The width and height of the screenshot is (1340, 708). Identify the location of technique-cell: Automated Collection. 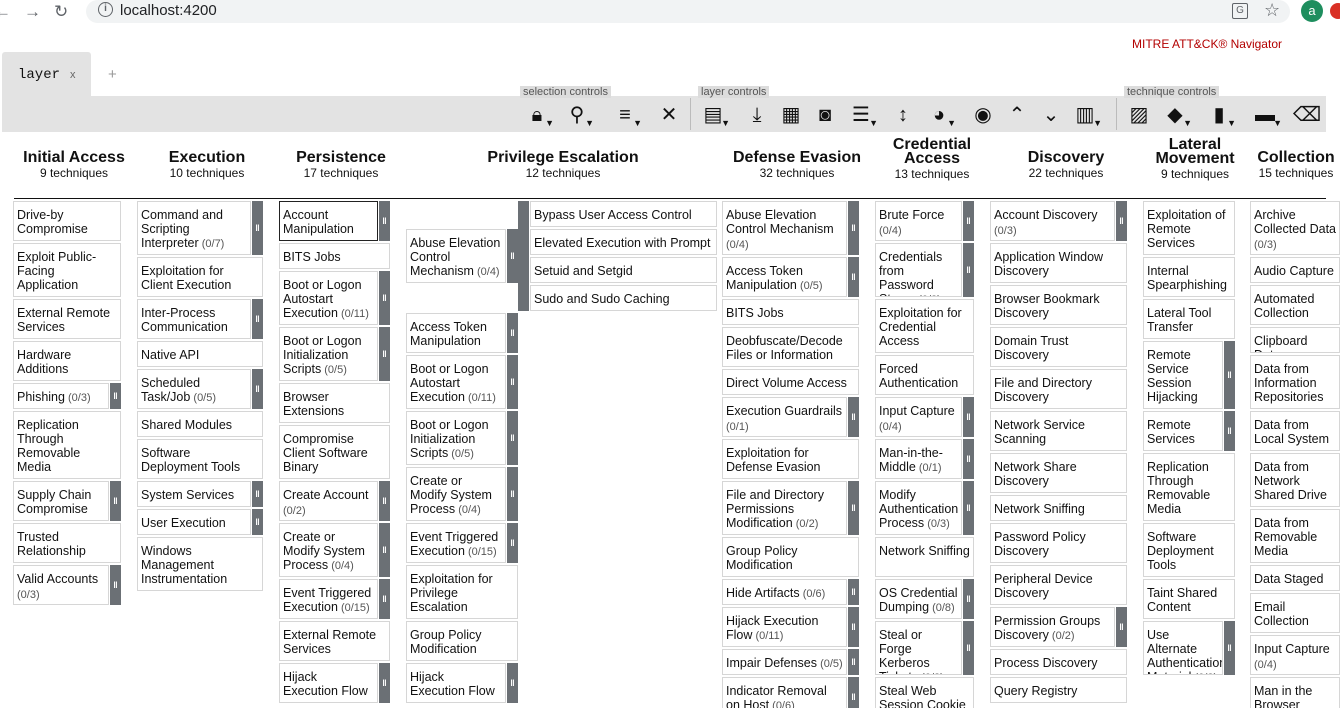
(1295, 305).